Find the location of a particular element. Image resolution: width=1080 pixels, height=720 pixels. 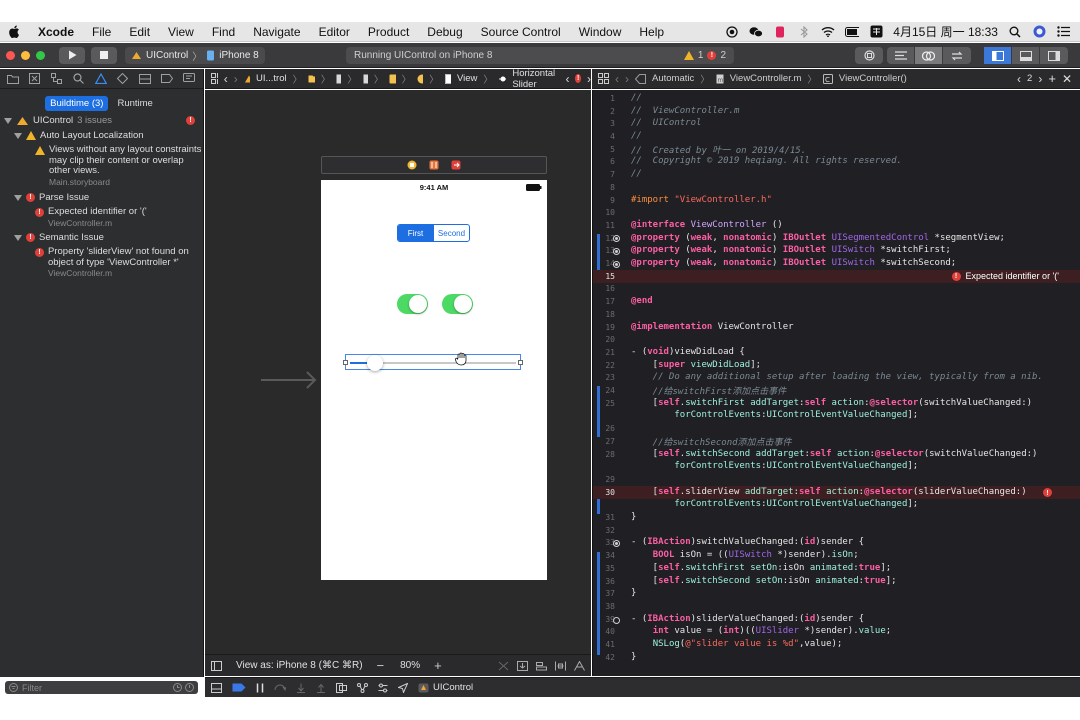

step-into-icon is located at coordinates (301, 688).